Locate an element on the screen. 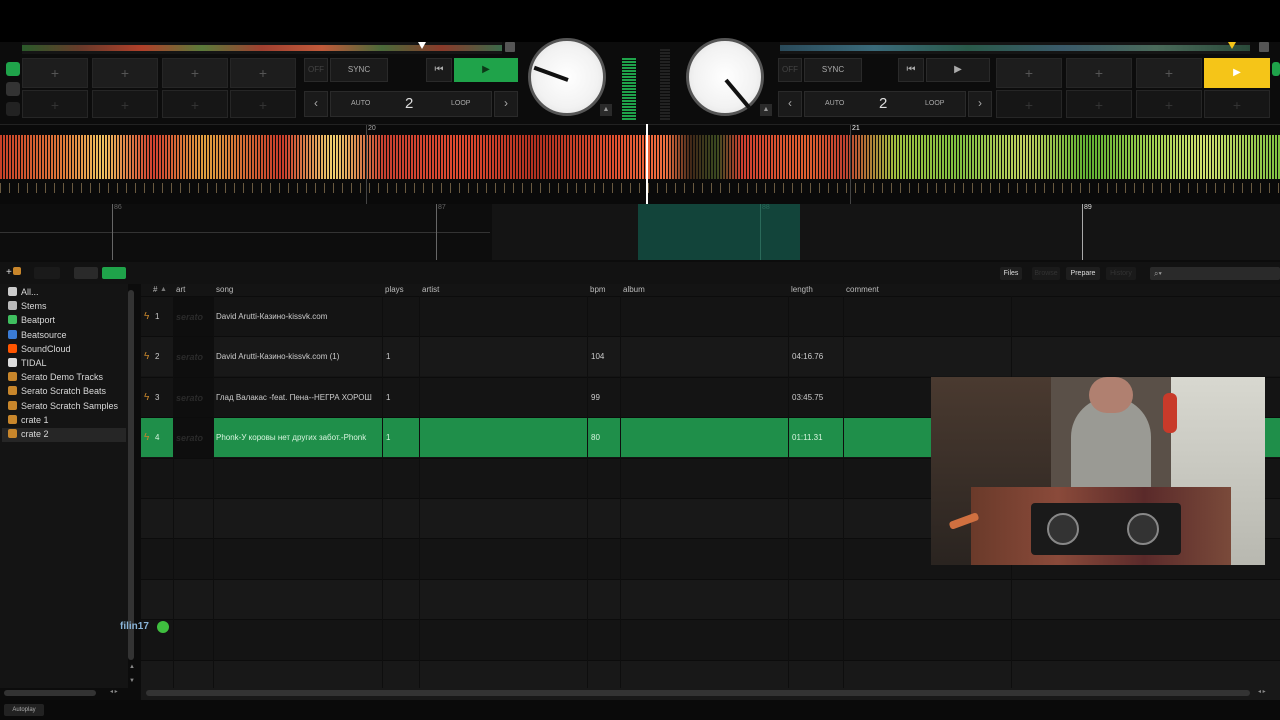 The width and height of the screenshot is (1280, 720). refresh-icon is located at coordinates (13, 109).